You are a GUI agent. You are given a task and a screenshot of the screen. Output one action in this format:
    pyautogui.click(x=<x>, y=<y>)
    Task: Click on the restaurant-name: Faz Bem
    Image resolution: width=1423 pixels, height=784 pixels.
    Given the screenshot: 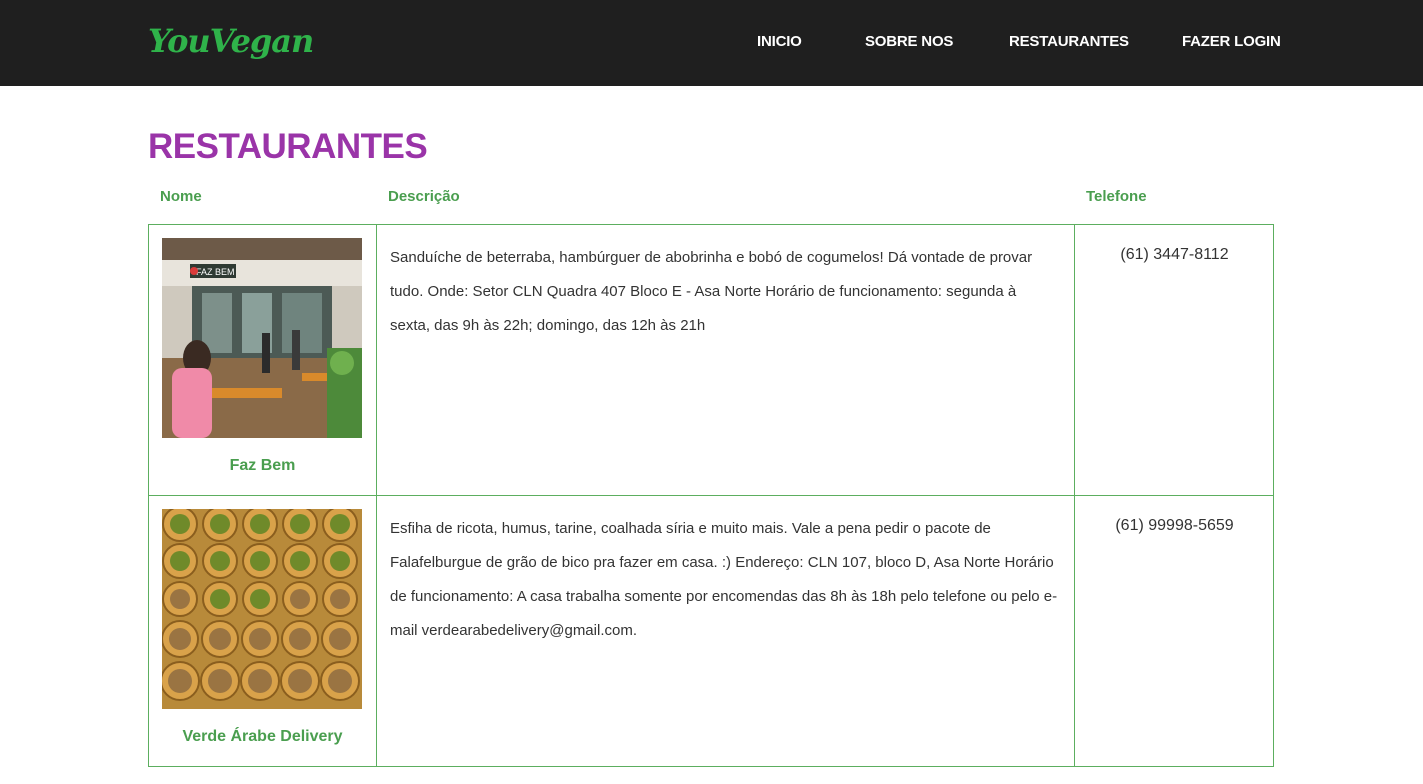 What is the action you would take?
    pyautogui.click(x=262, y=465)
    